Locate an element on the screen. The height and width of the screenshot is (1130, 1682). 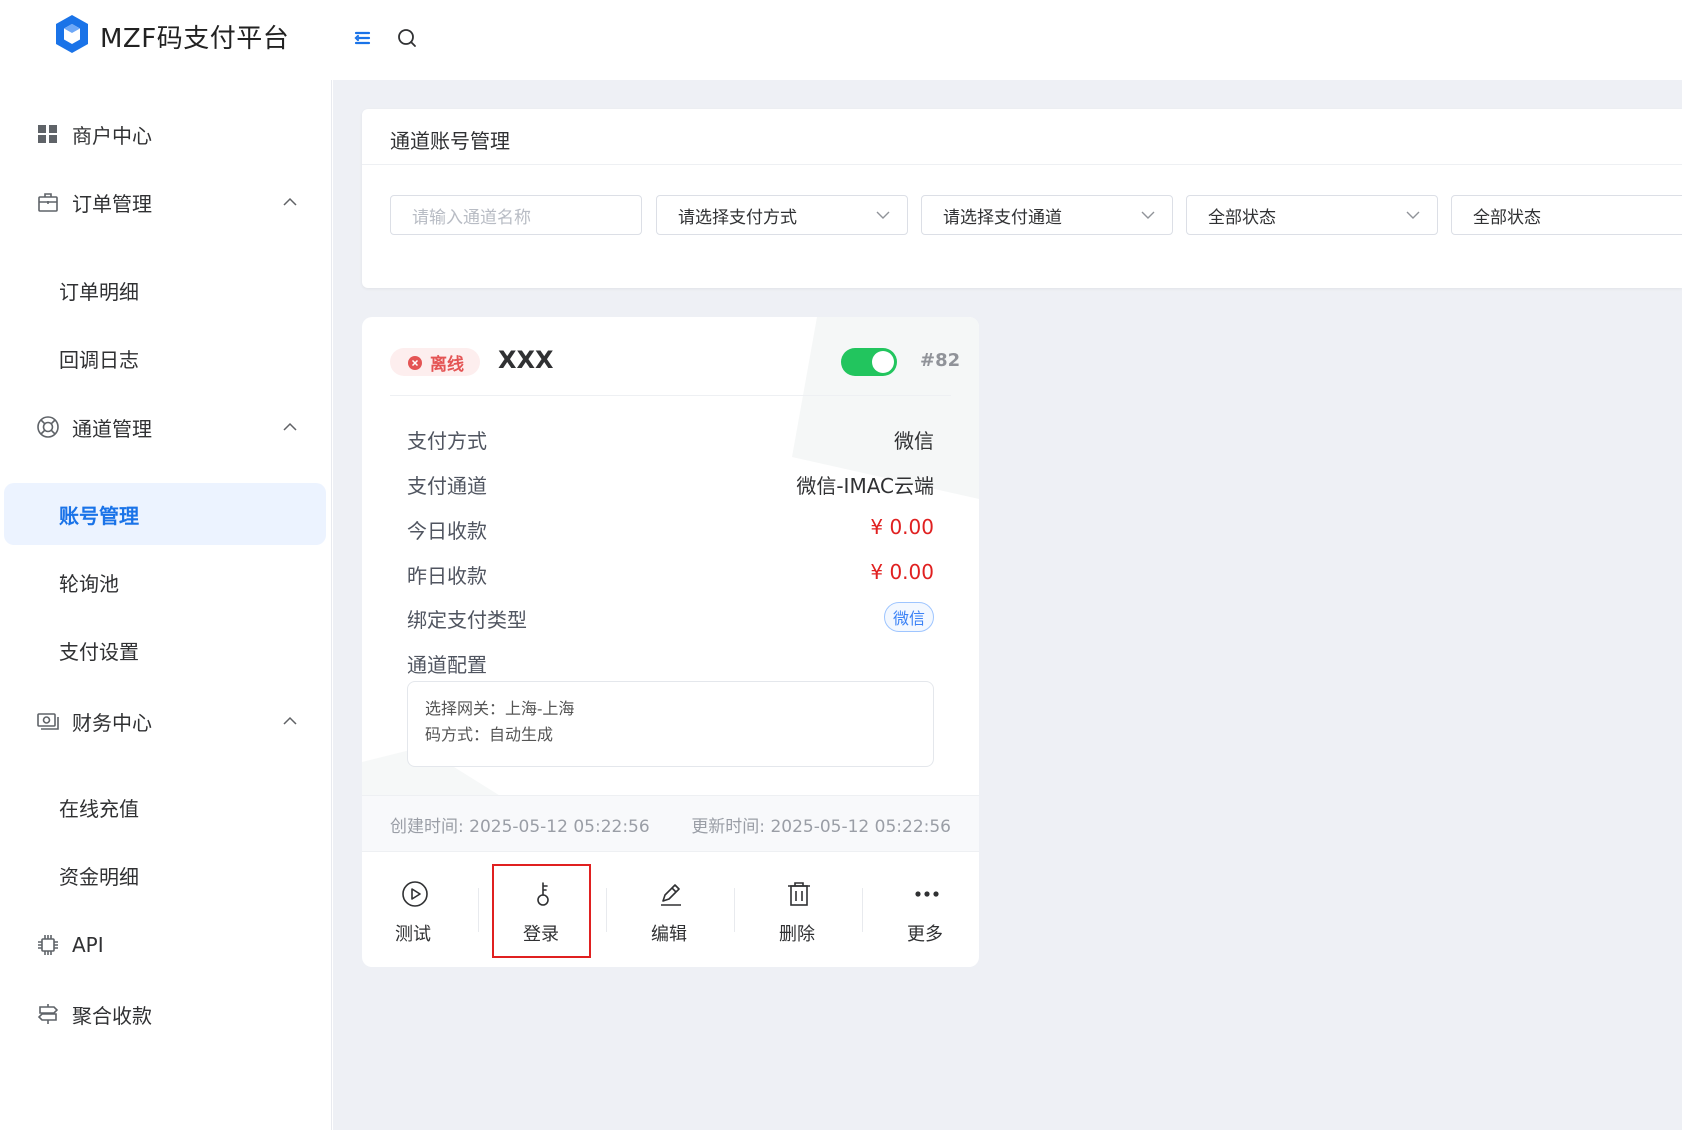
dashboard-grid-icon is located at coordinates (48, 134).